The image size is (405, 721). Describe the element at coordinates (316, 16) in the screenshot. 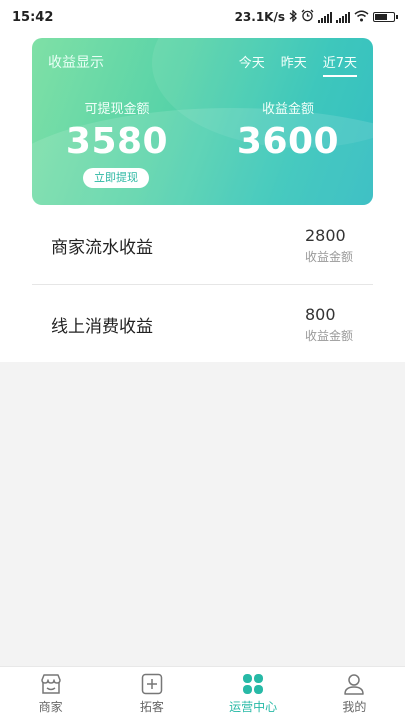

I see `status-icons: 23.1K/s` at that location.